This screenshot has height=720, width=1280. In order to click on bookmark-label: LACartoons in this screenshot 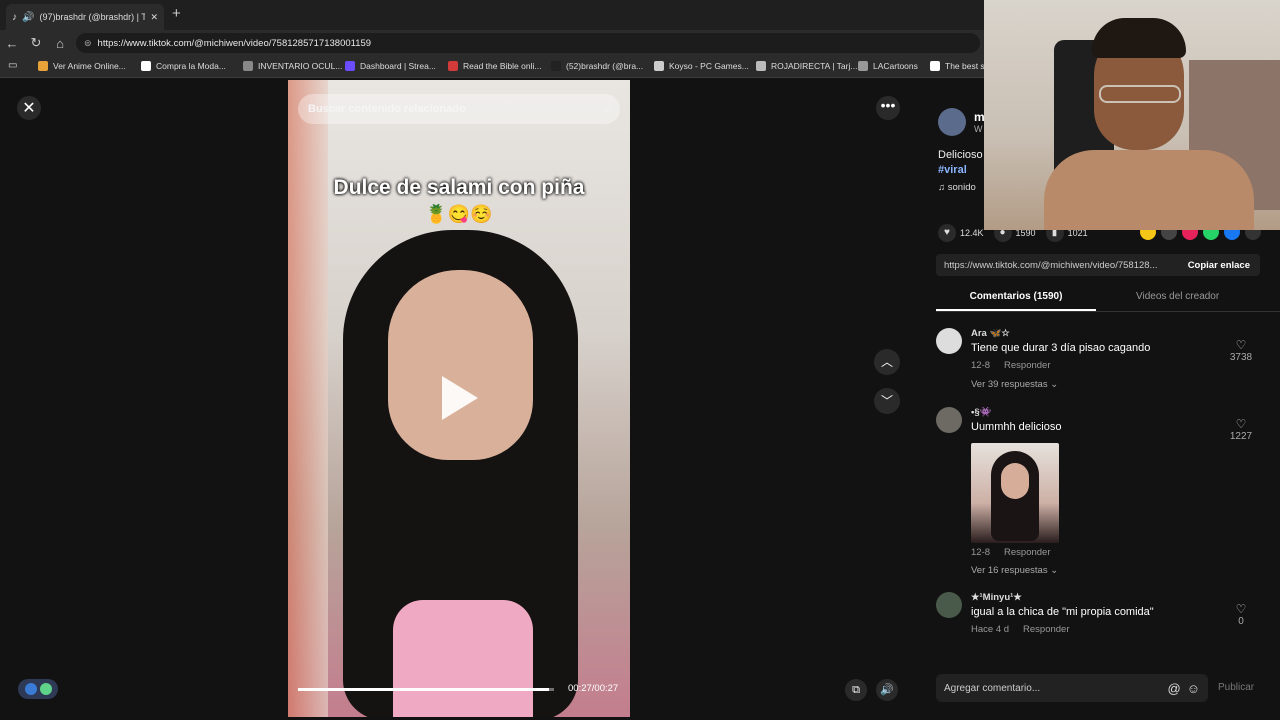, I will do `click(895, 66)`.